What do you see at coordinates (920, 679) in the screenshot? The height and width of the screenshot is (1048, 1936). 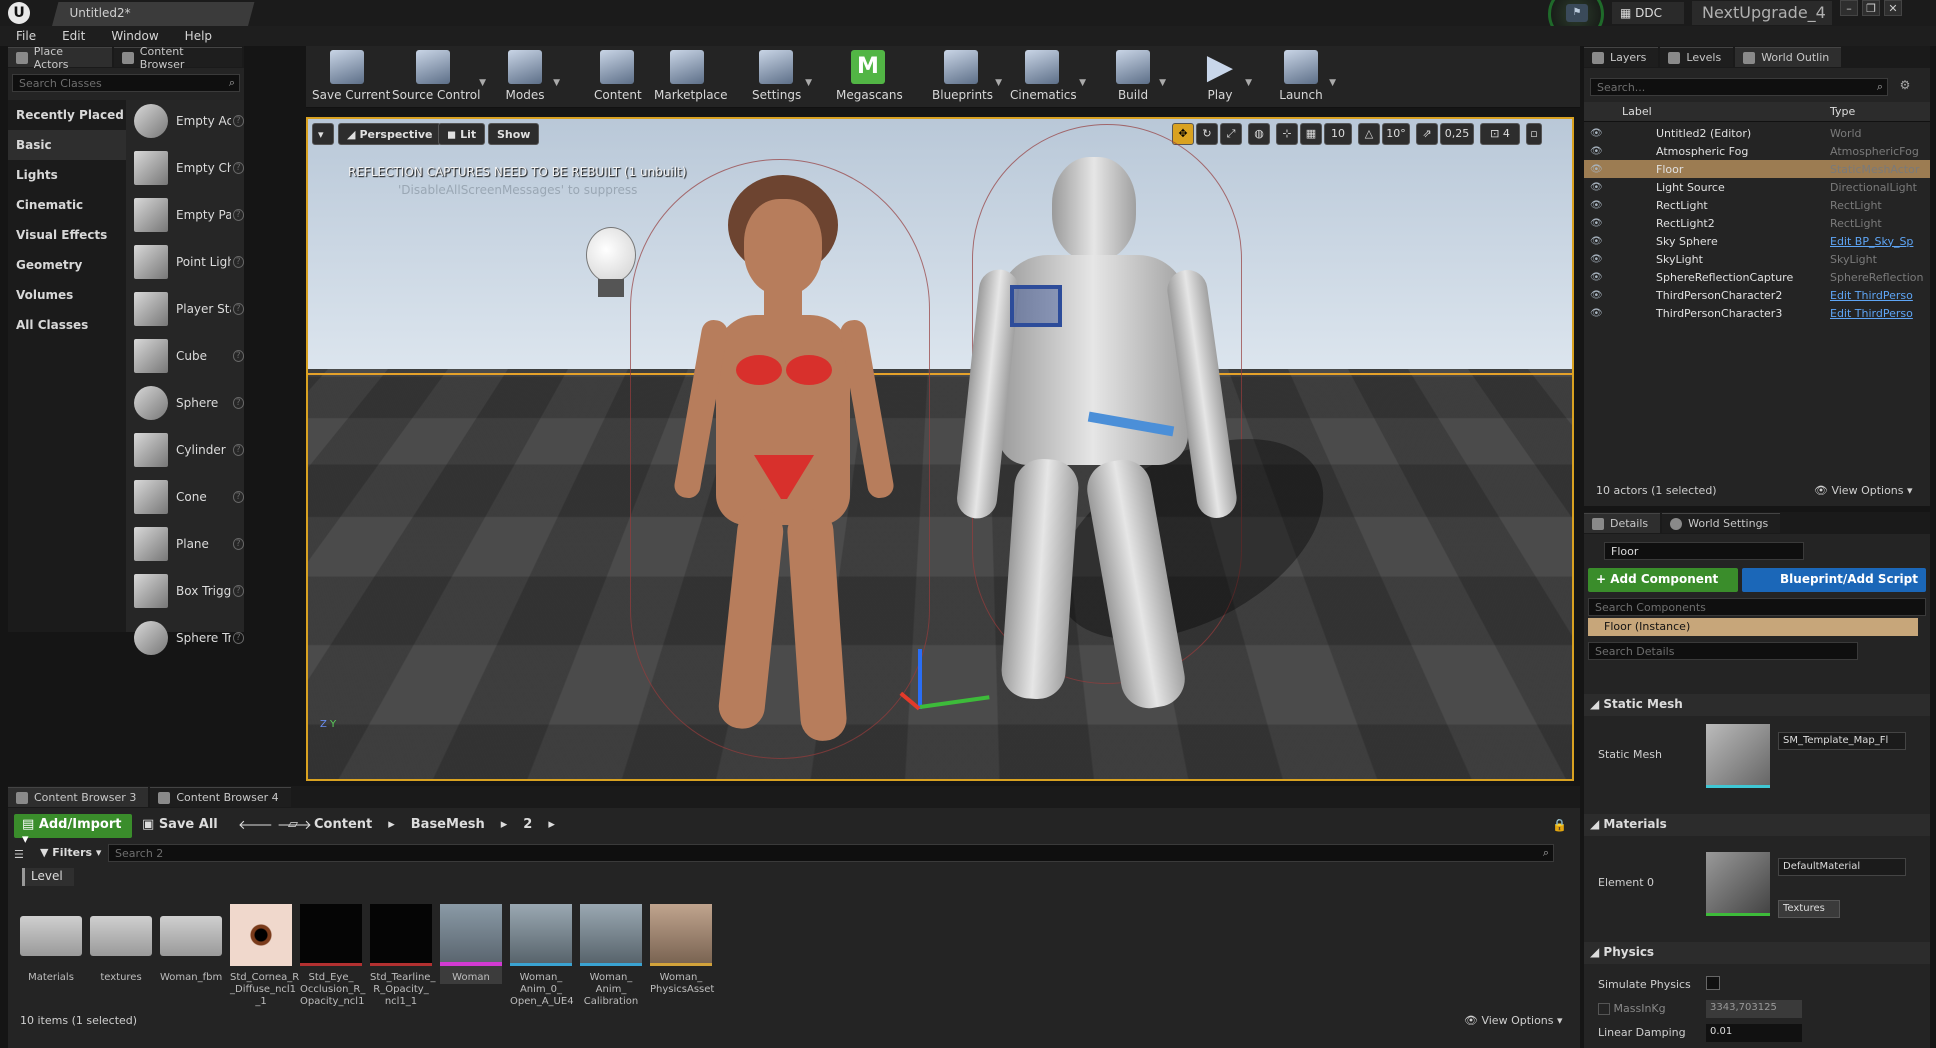 I see `gizmo-z-axis` at bounding box center [920, 679].